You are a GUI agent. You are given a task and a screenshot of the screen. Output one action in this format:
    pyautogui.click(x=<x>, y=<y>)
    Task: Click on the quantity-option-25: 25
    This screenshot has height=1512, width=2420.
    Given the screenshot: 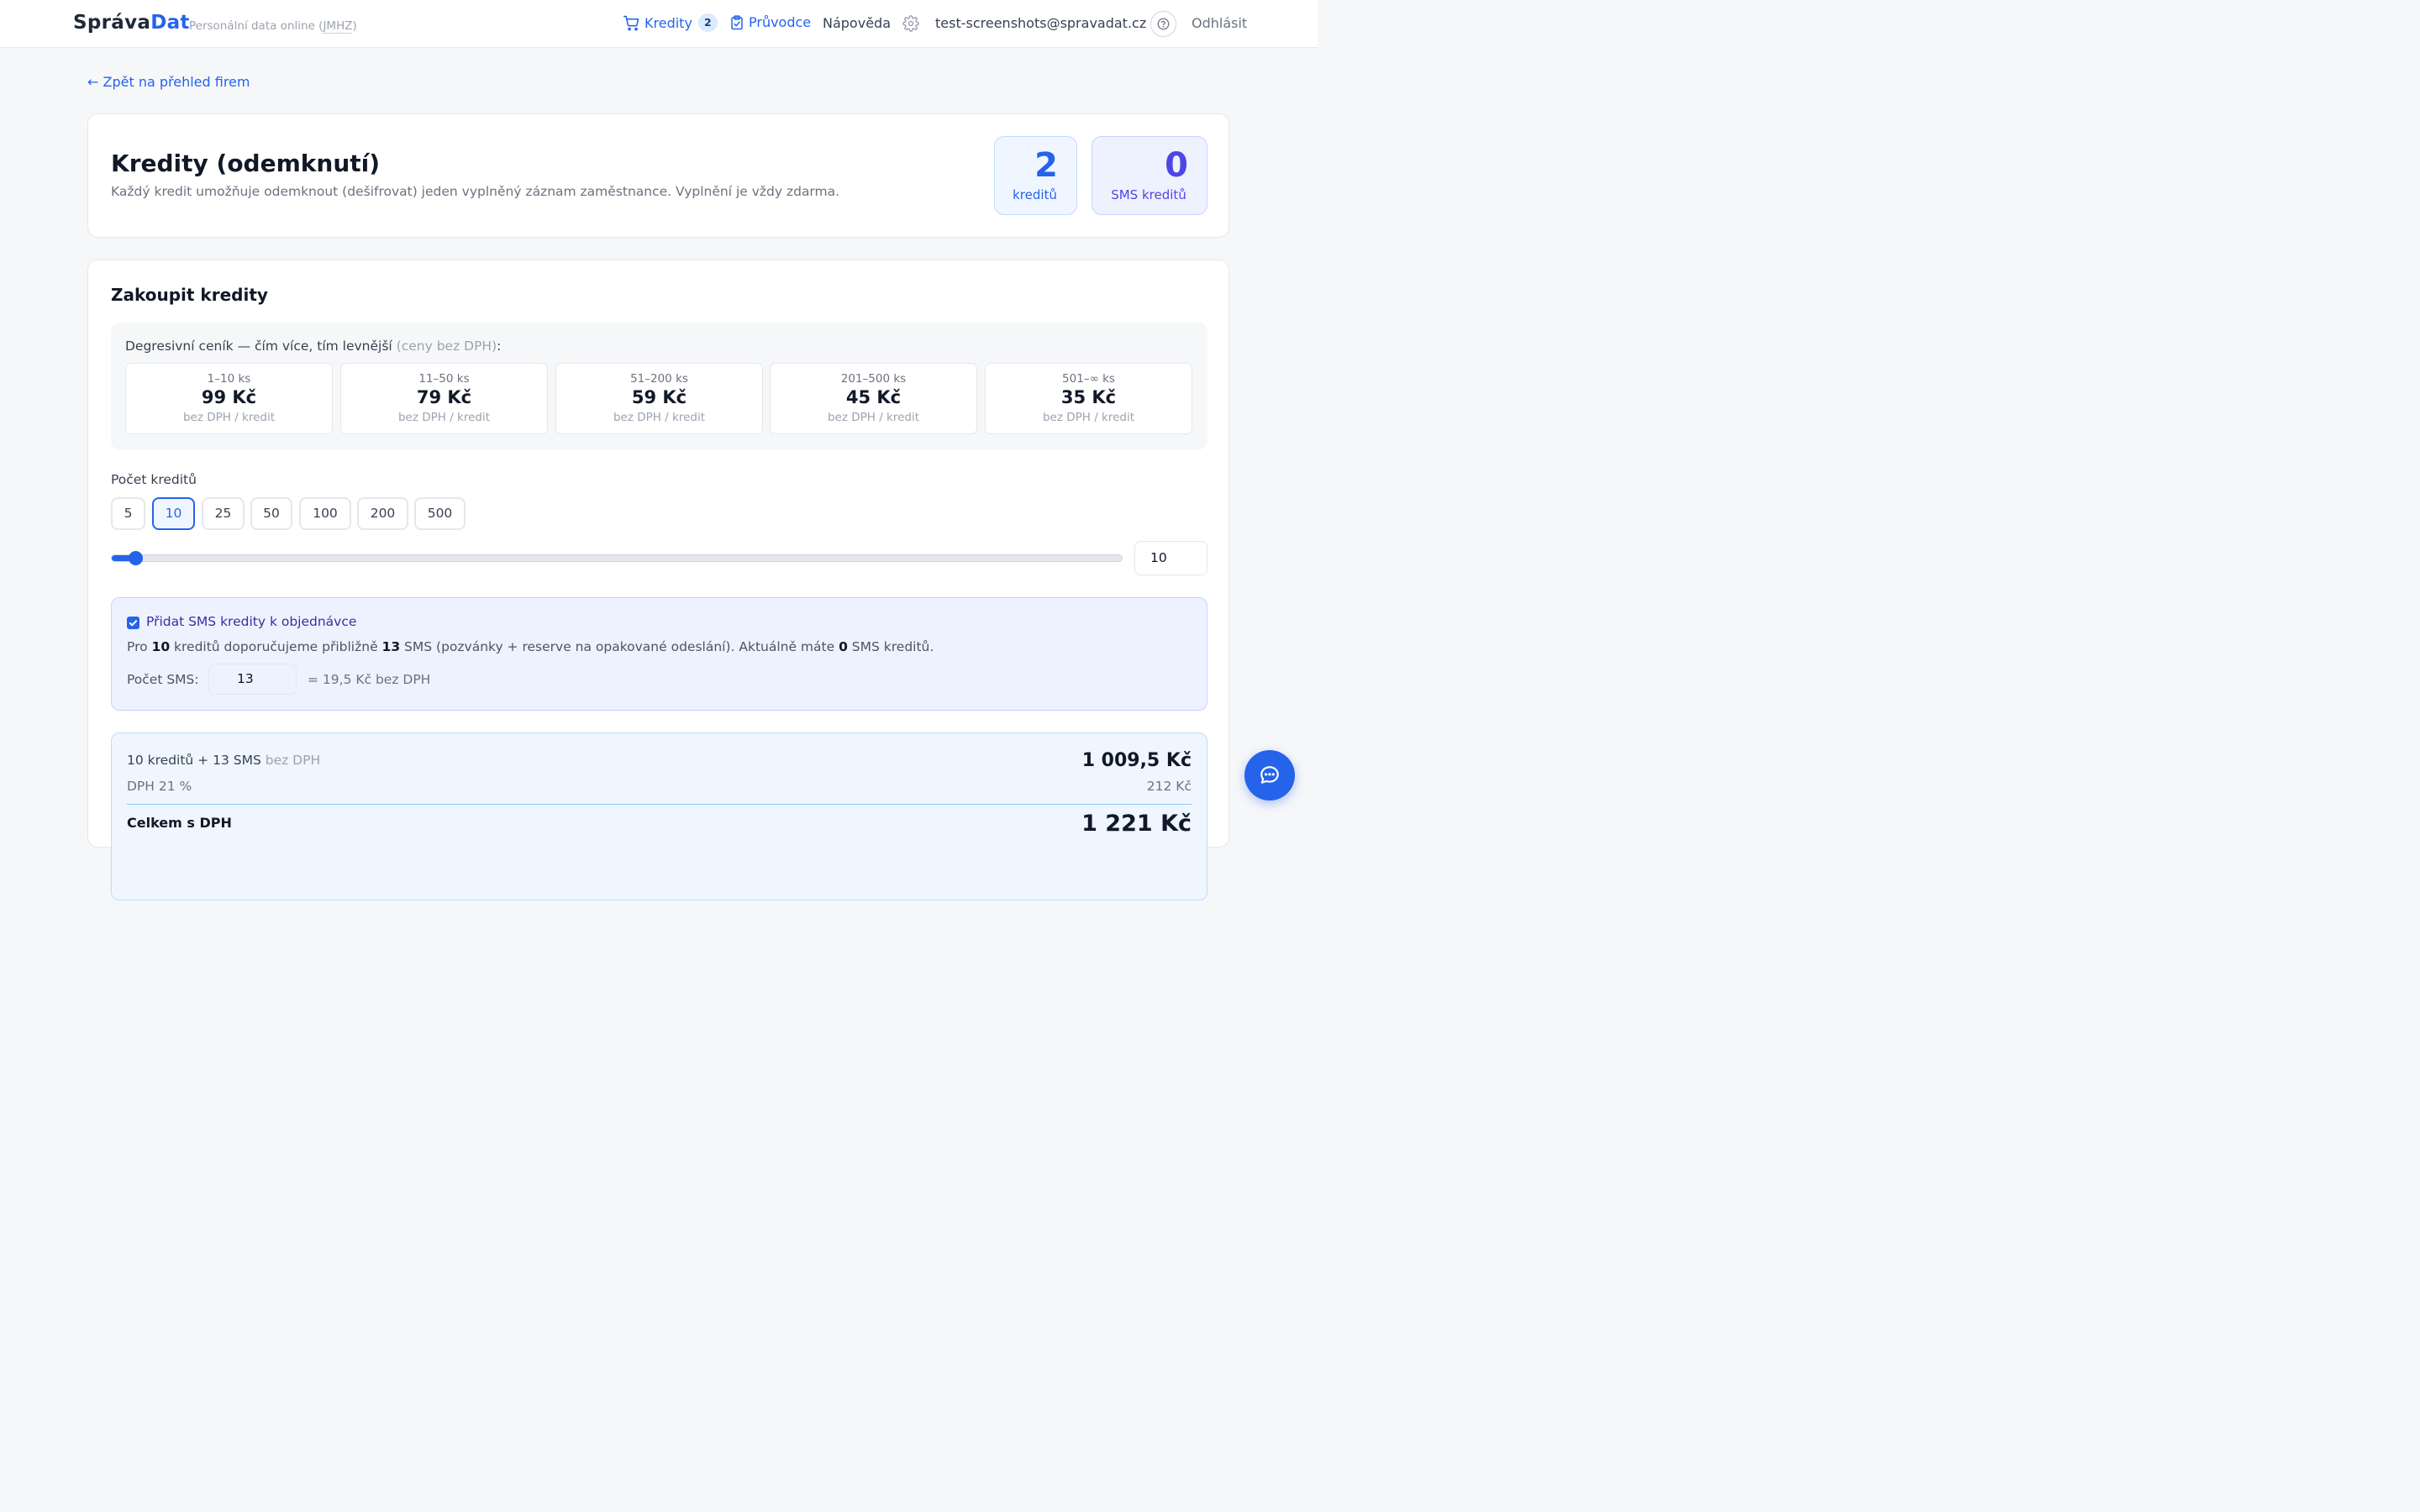 What is the action you would take?
    pyautogui.click(x=224, y=513)
    